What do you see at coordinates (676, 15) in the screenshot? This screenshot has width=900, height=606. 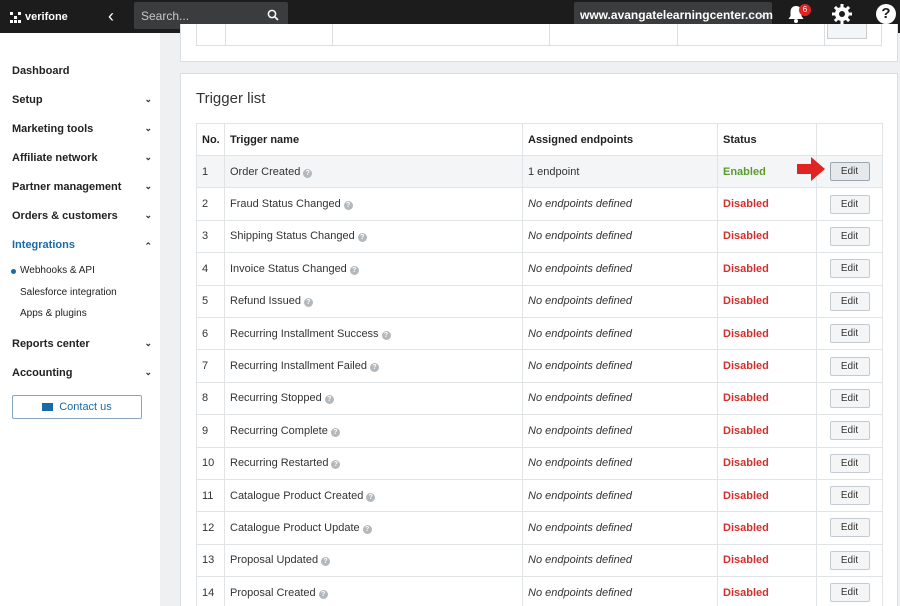 I see `account-domain: www.avangatelearningcenter.com` at bounding box center [676, 15].